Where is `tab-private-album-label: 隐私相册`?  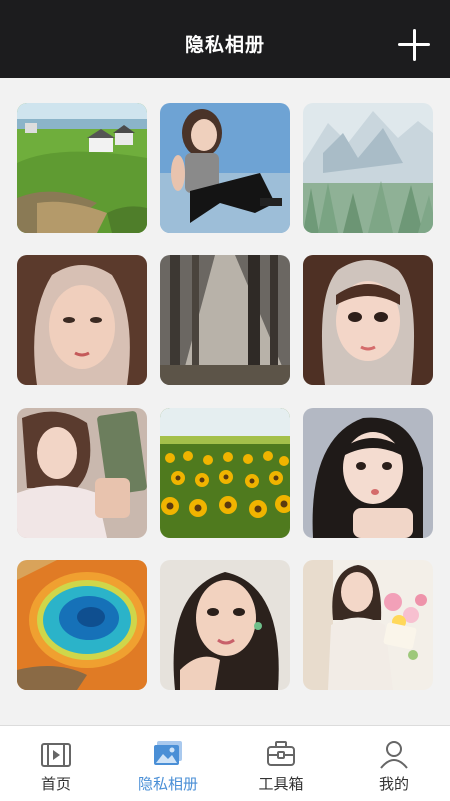 tab-private-album-label: 隐私相册 is located at coordinates (167, 784).